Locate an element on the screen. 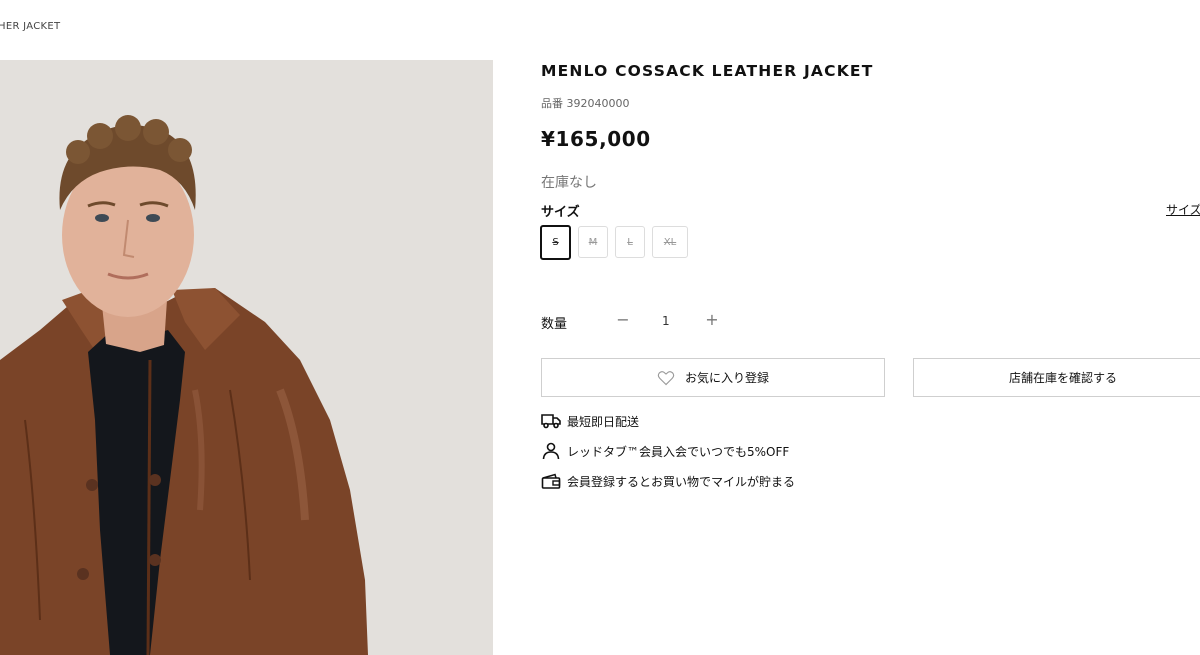 This screenshot has height=655, width=1200. breadcrumb: HER JACKET is located at coordinates (30, 26).